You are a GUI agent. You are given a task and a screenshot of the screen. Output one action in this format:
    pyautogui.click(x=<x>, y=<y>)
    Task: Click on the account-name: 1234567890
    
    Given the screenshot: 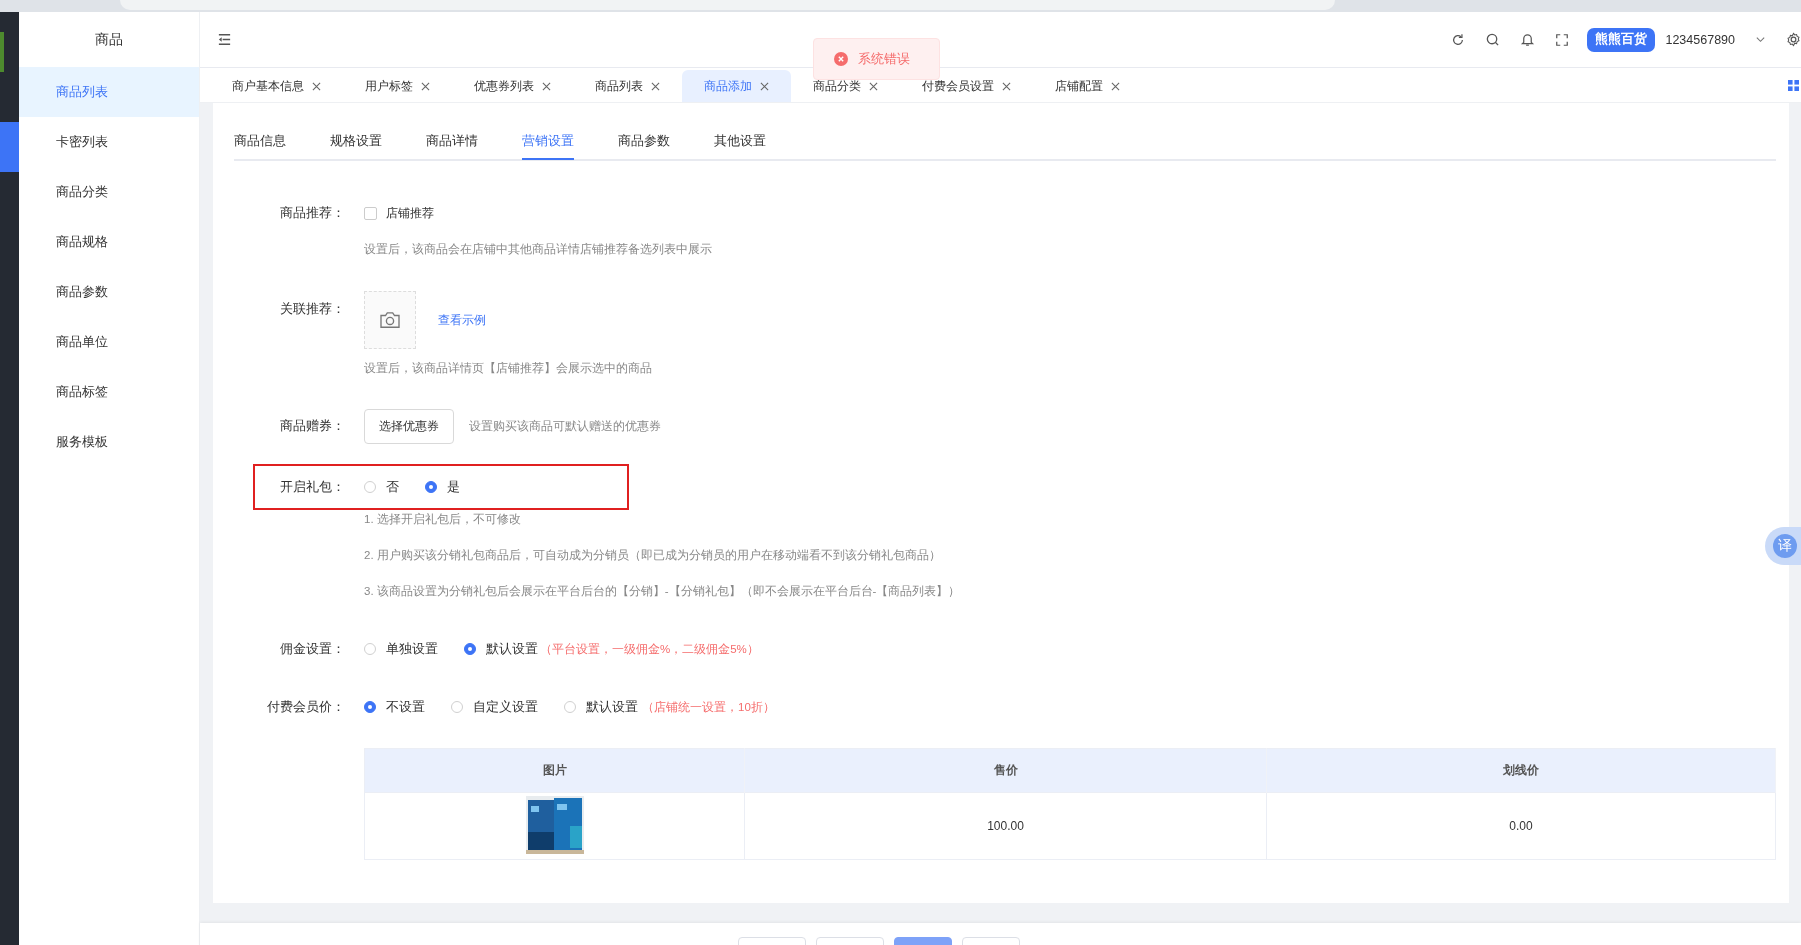 What is the action you would take?
    pyautogui.click(x=1700, y=39)
    